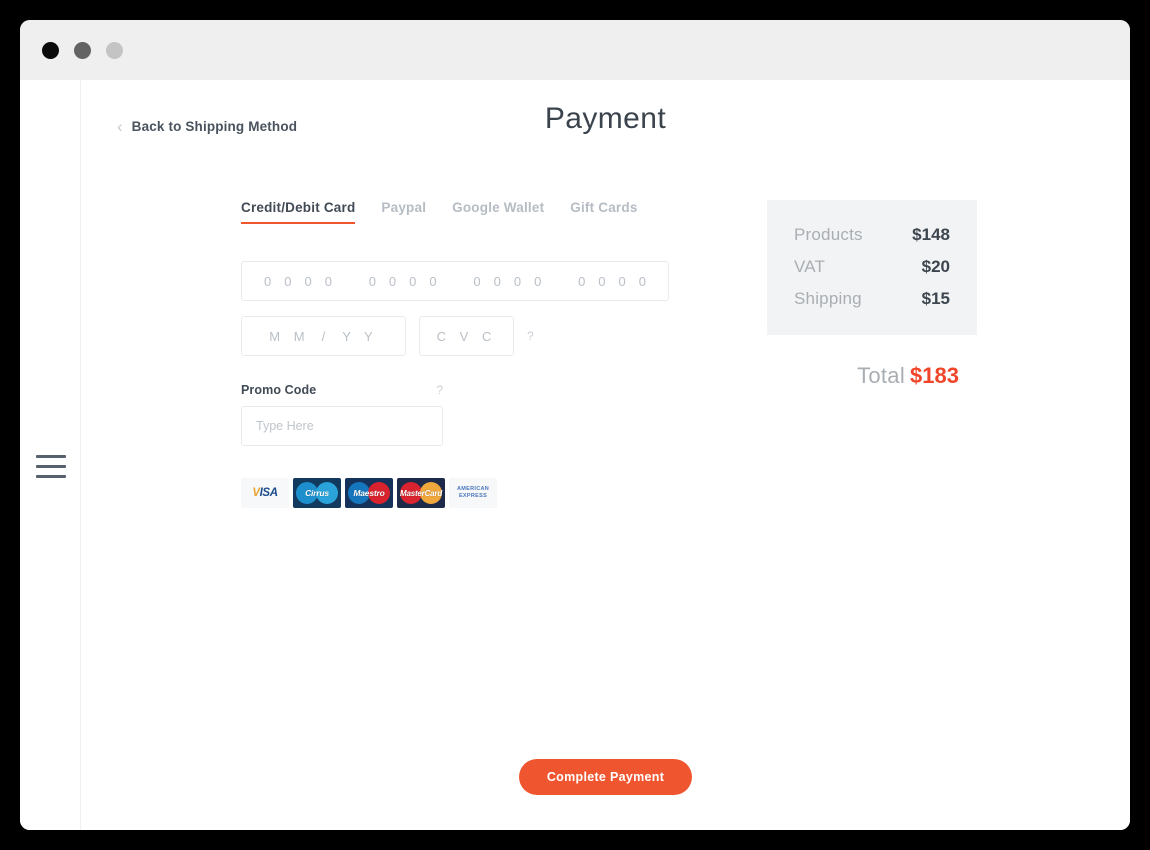 The width and height of the screenshot is (1150, 850). What do you see at coordinates (114, 50) in the screenshot?
I see `window-maximize-button` at bounding box center [114, 50].